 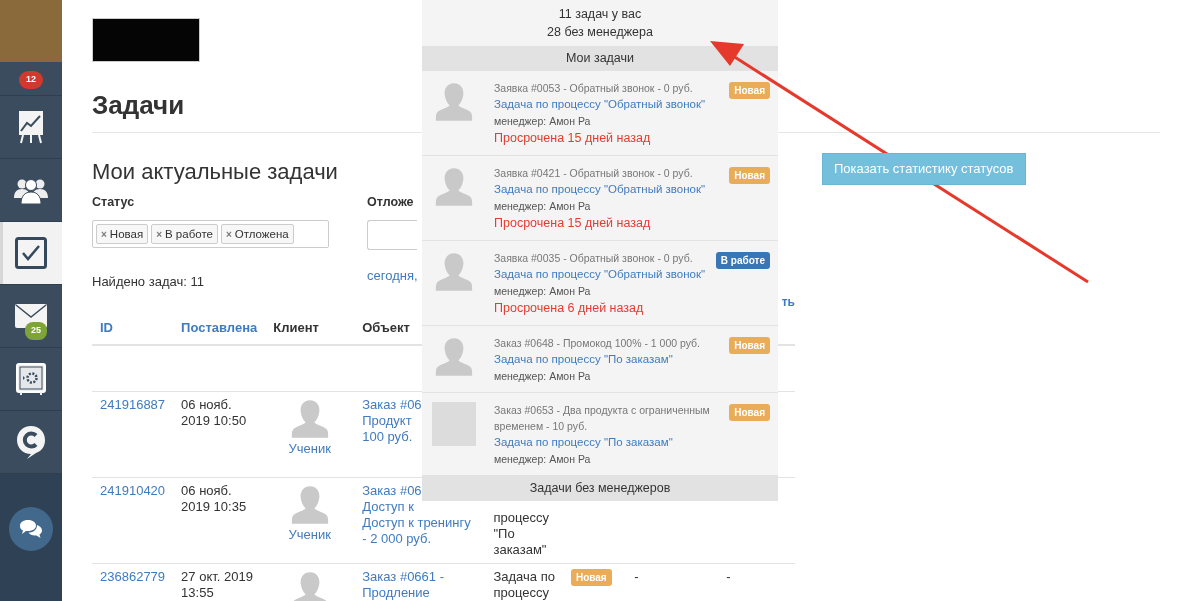 What do you see at coordinates (600, 283) in the screenshot?
I see `task-item: Заявка #0035 - Обратный звонок - 0 руб. Задача по процессу "Обратный звонок" менеджер: Амон Ра Просрочена 6 дней назад В работе` at bounding box center [600, 283].